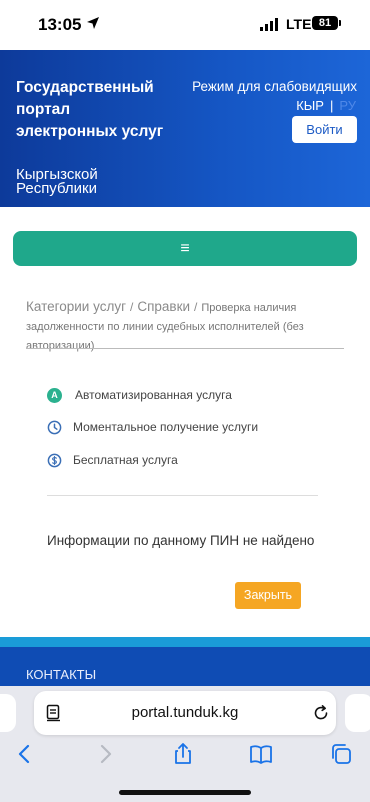 The width and height of the screenshot is (370, 802). What do you see at coordinates (91, 110) in the screenshot?
I see `portal-title: Государственный портал электронных услуг` at bounding box center [91, 110].